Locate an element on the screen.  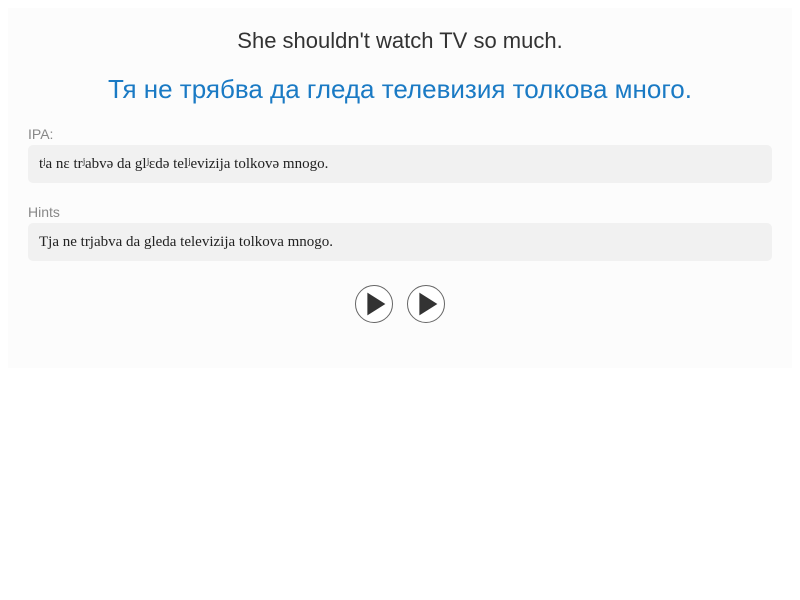
hints-label: Hints is located at coordinates (44, 212).